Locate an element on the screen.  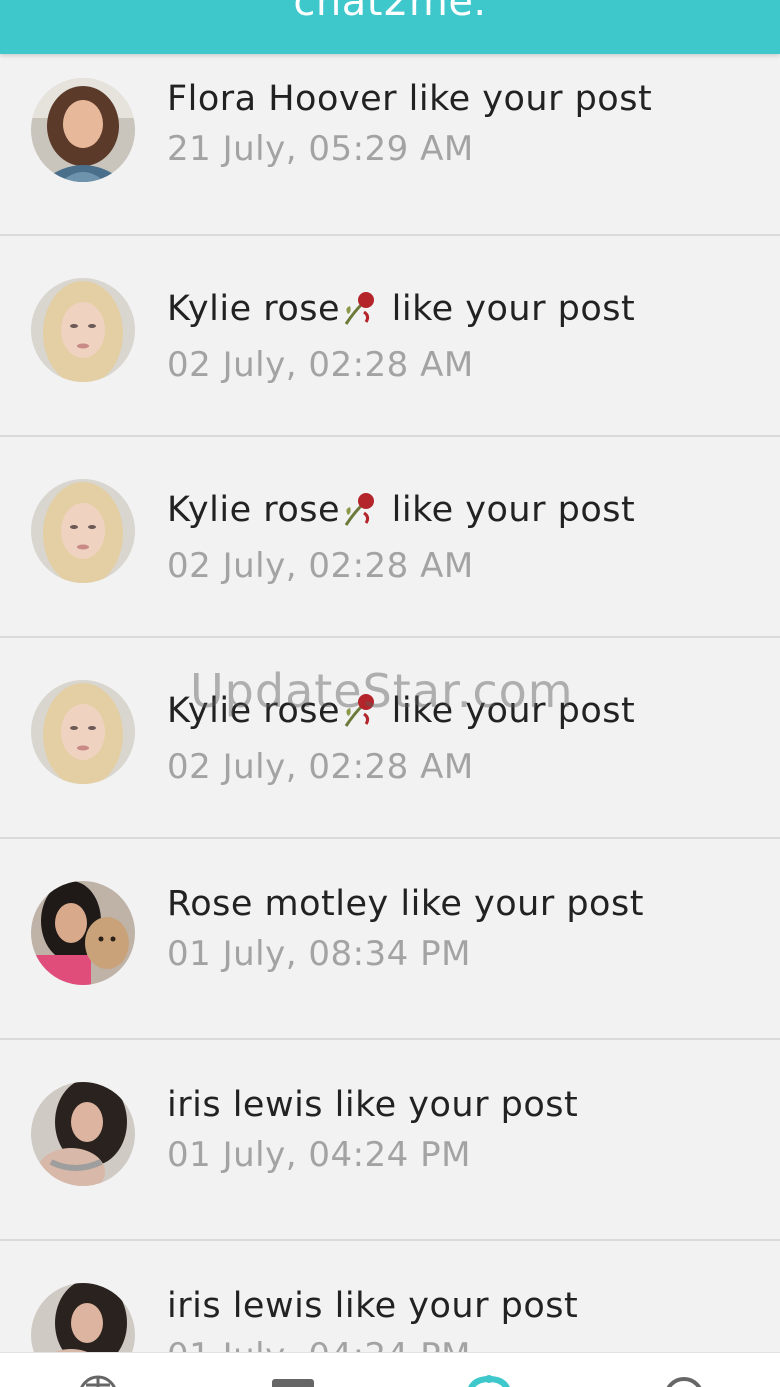
notification-text: Flora Hoover like your post is located at coordinates (410, 99).